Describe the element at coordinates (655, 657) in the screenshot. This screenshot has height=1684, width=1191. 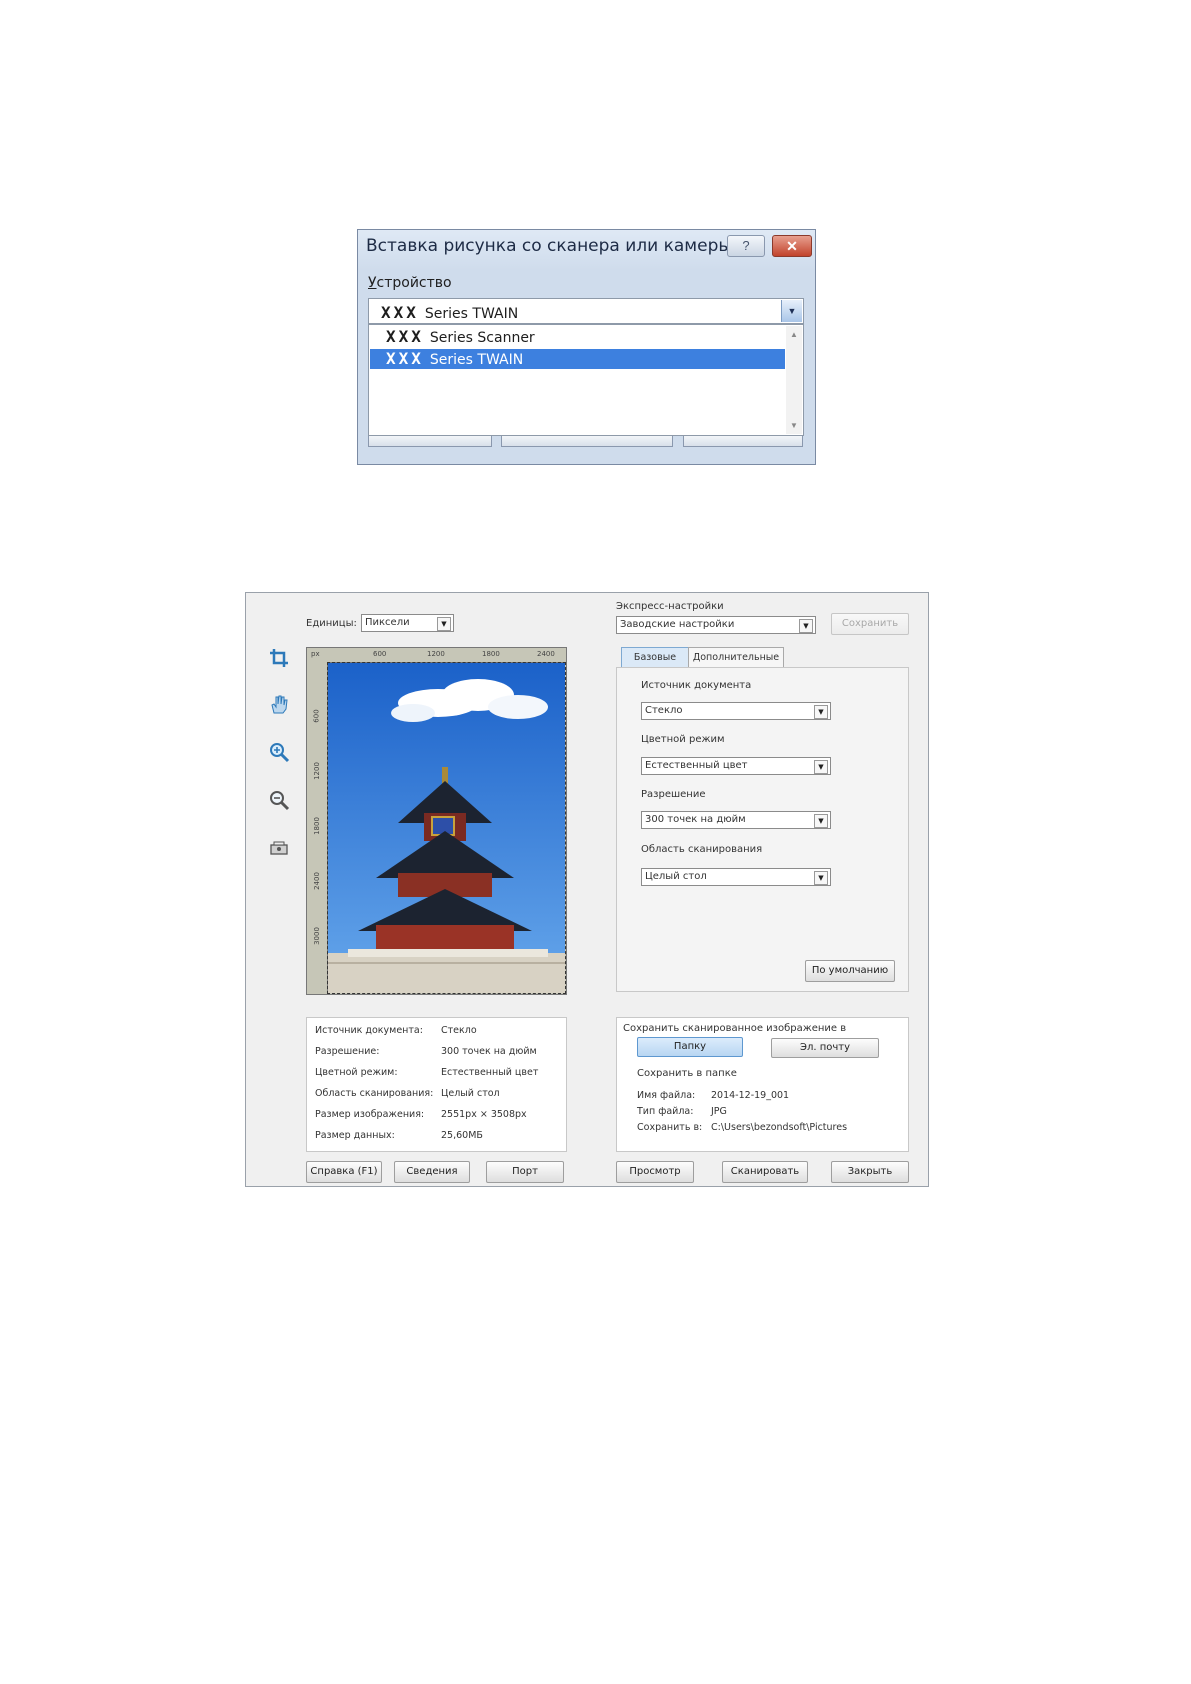
I see `tab-basic: Базовые` at that location.